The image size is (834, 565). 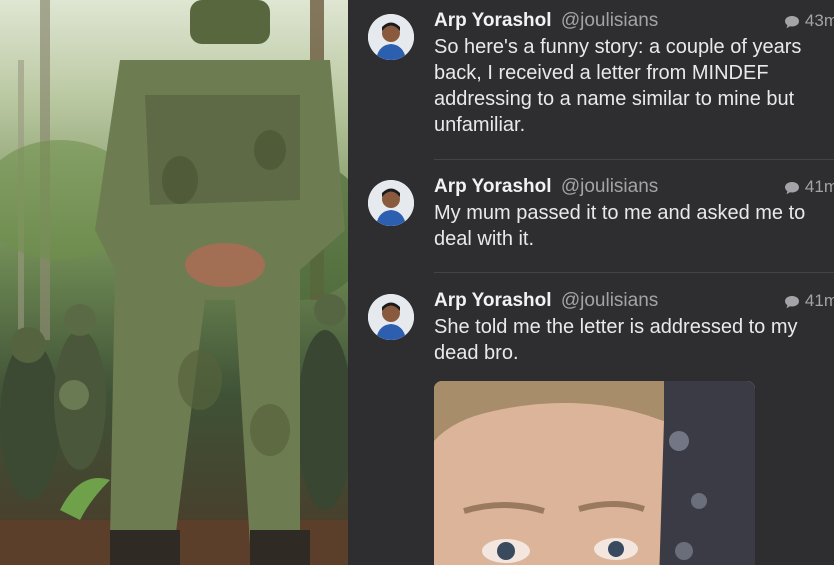 I want to click on face-photo-illustration, so click(x=594, y=473).